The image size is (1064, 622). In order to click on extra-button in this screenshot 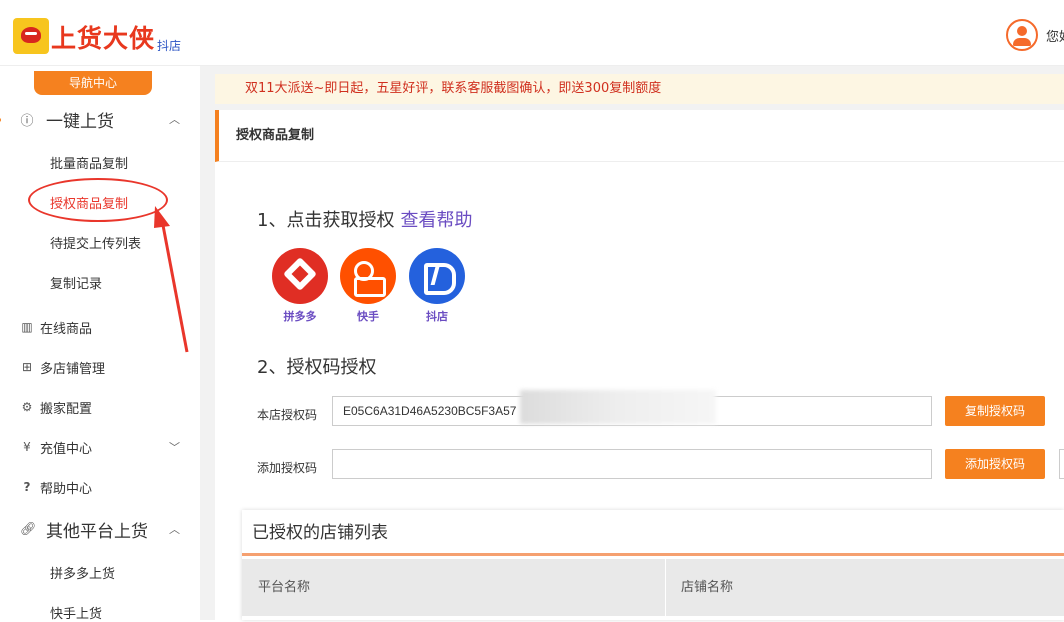, I will do `click(1061, 464)`.